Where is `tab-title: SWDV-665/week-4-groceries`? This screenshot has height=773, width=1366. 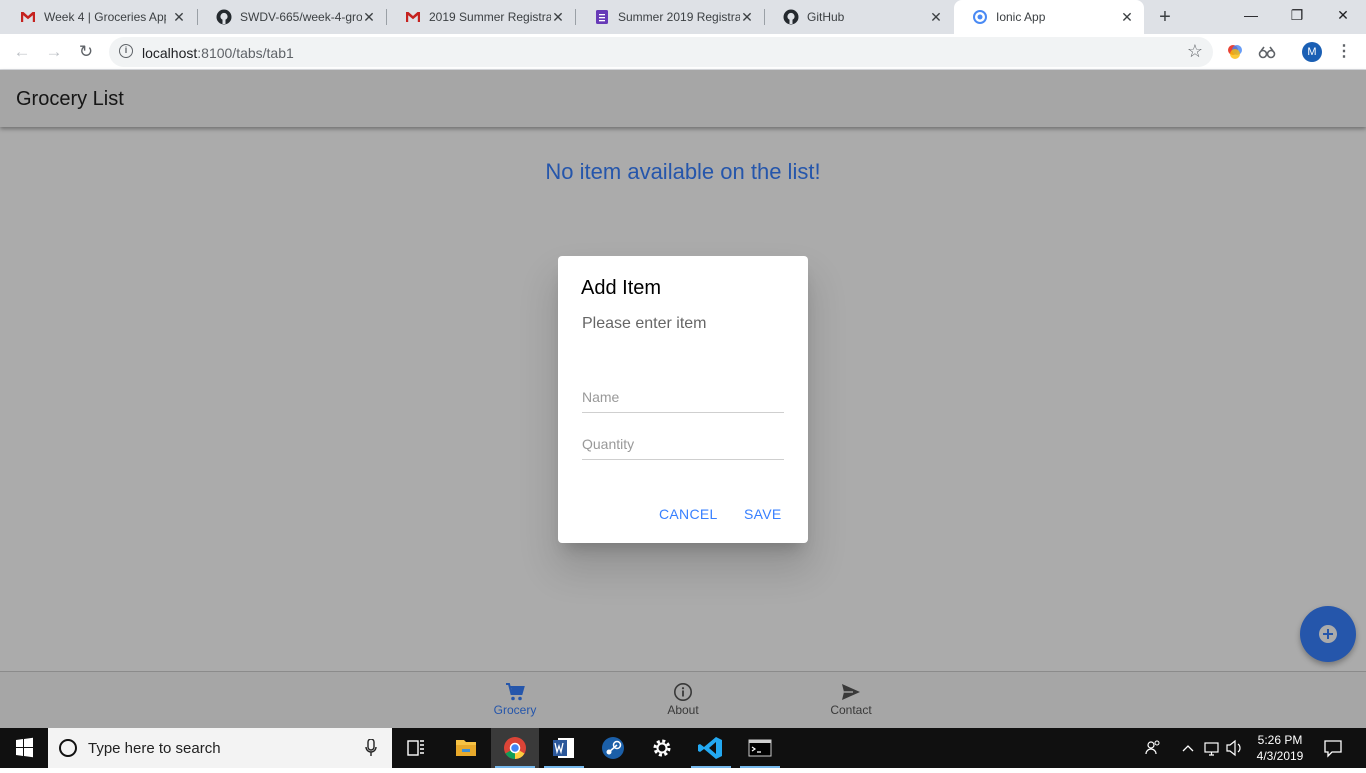
tab-title: SWDV-665/week-4-groceries is located at coordinates (301, 17).